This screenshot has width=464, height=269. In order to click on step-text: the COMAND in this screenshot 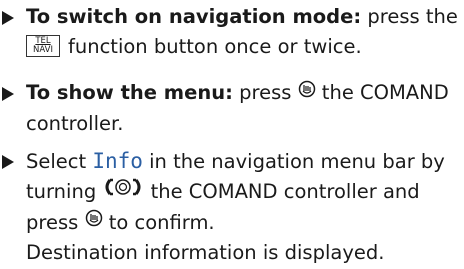, I will do `click(382, 92)`.